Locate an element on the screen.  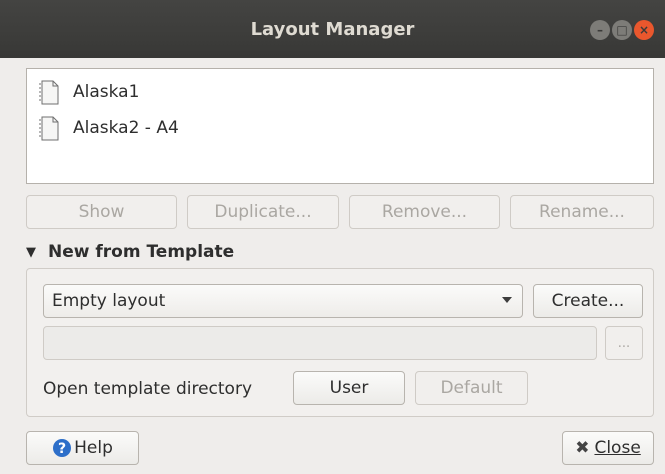
close-label: Close is located at coordinates (617, 448).